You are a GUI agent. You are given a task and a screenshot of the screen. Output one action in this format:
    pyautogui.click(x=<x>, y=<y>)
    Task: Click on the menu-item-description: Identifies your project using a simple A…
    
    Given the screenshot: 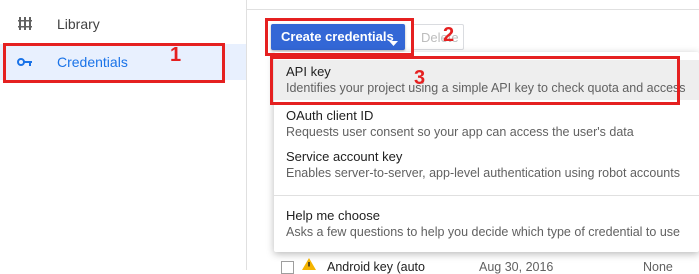 What is the action you would take?
    pyautogui.click(x=486, y=88)
    